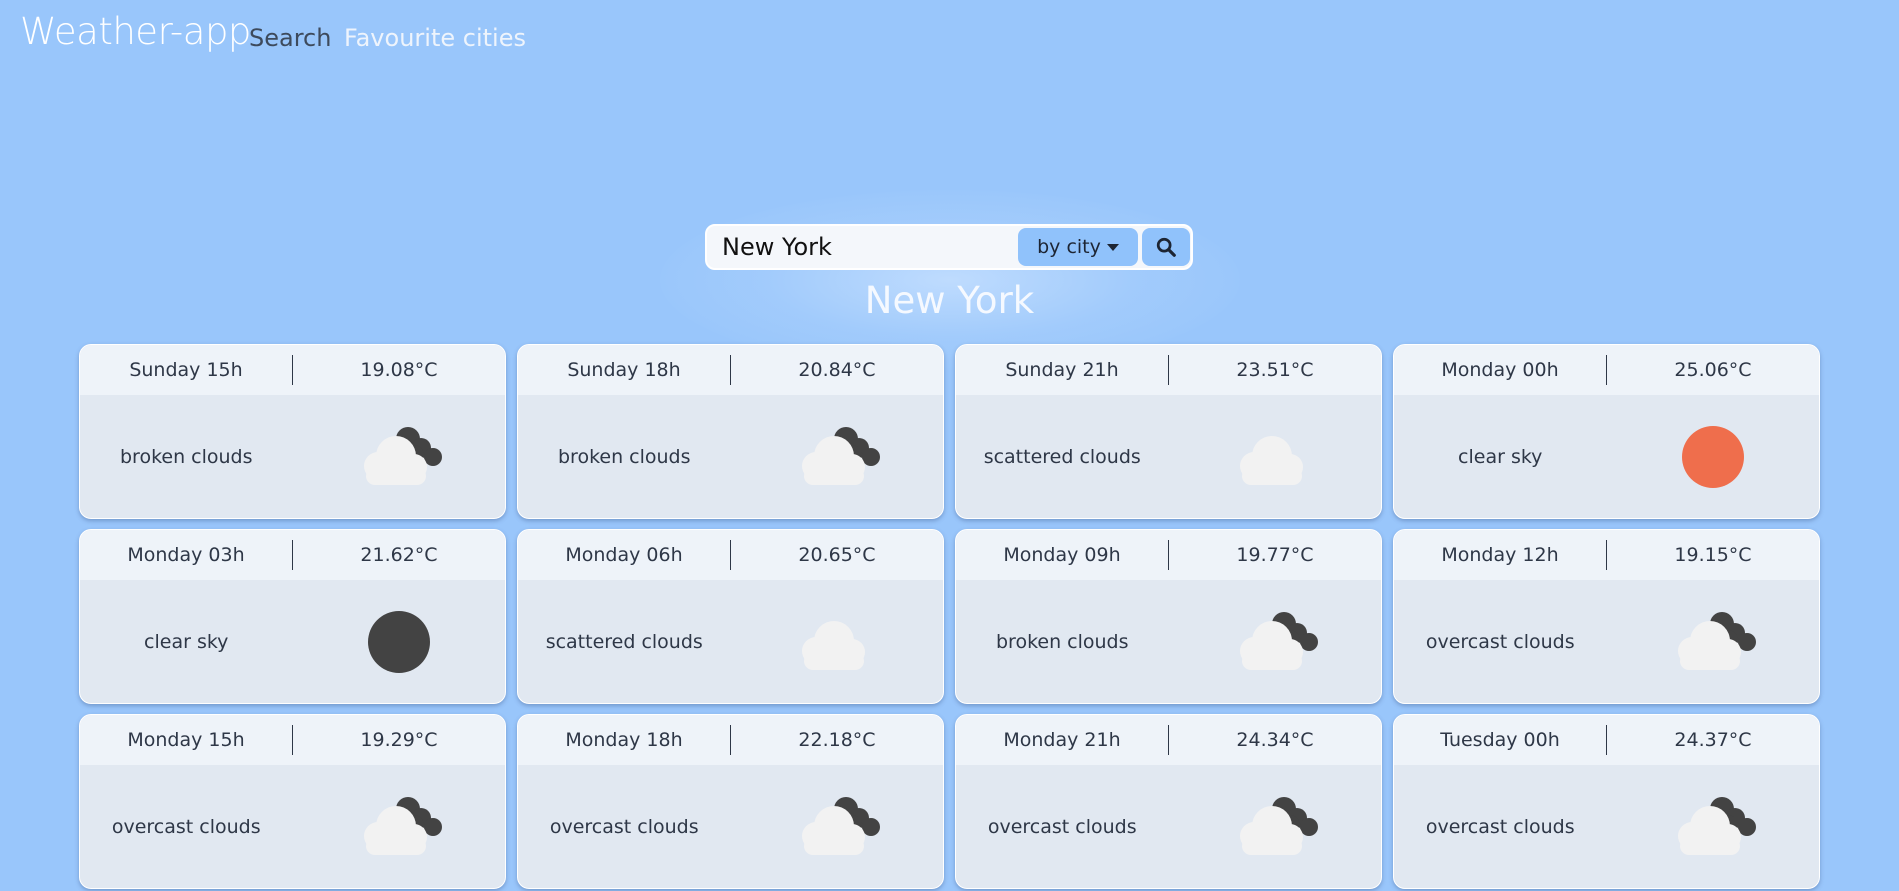 This screenshot has width=1899, height=891. I want to click on forecast-card: Monday 21h 24.34°C overcast clouds, so click(1168, 801).